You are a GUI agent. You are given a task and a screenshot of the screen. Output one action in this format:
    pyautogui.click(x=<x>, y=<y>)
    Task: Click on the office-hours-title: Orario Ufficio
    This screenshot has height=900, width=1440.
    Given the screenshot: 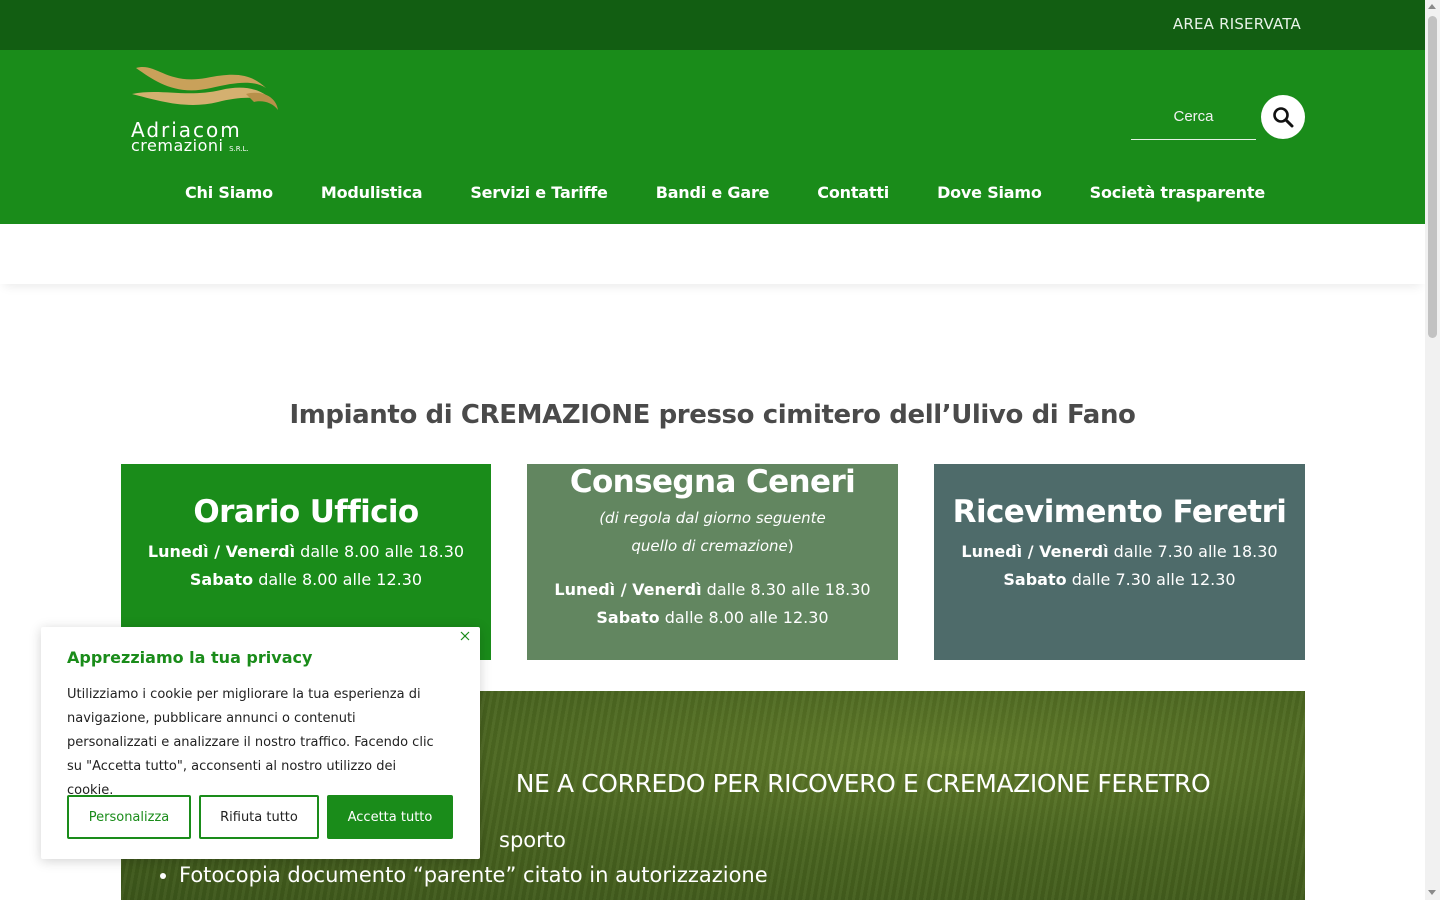 What is the action you would take?
    pyautogui.click(x=306, y=512)
    